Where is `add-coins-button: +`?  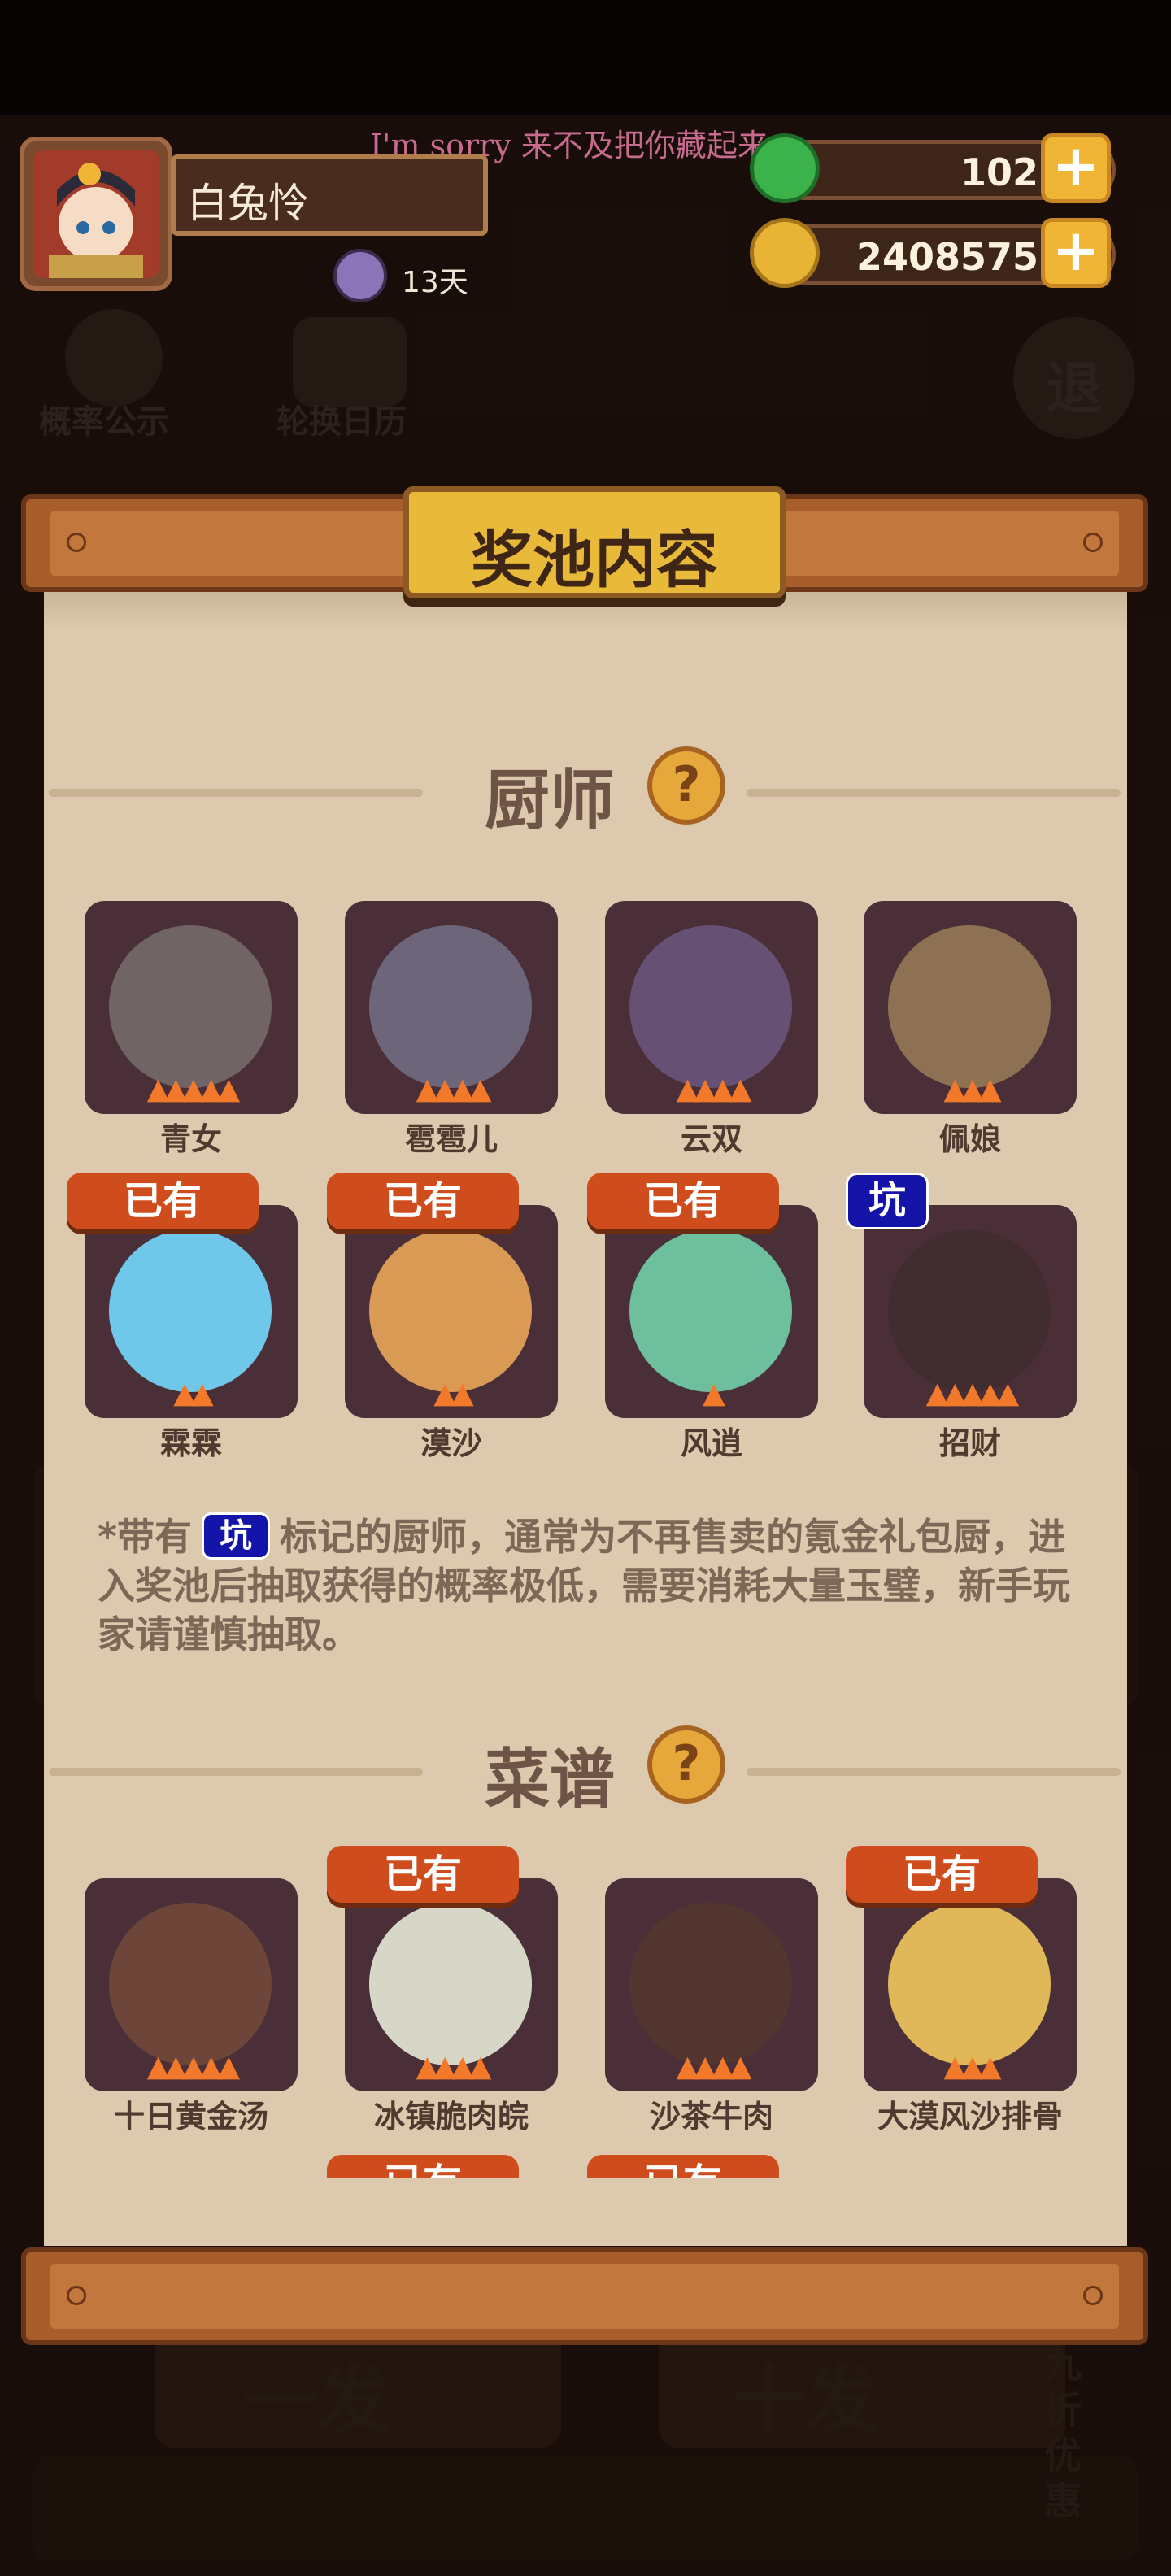 add-coins-button: + is located at coordinates (1076, 253).